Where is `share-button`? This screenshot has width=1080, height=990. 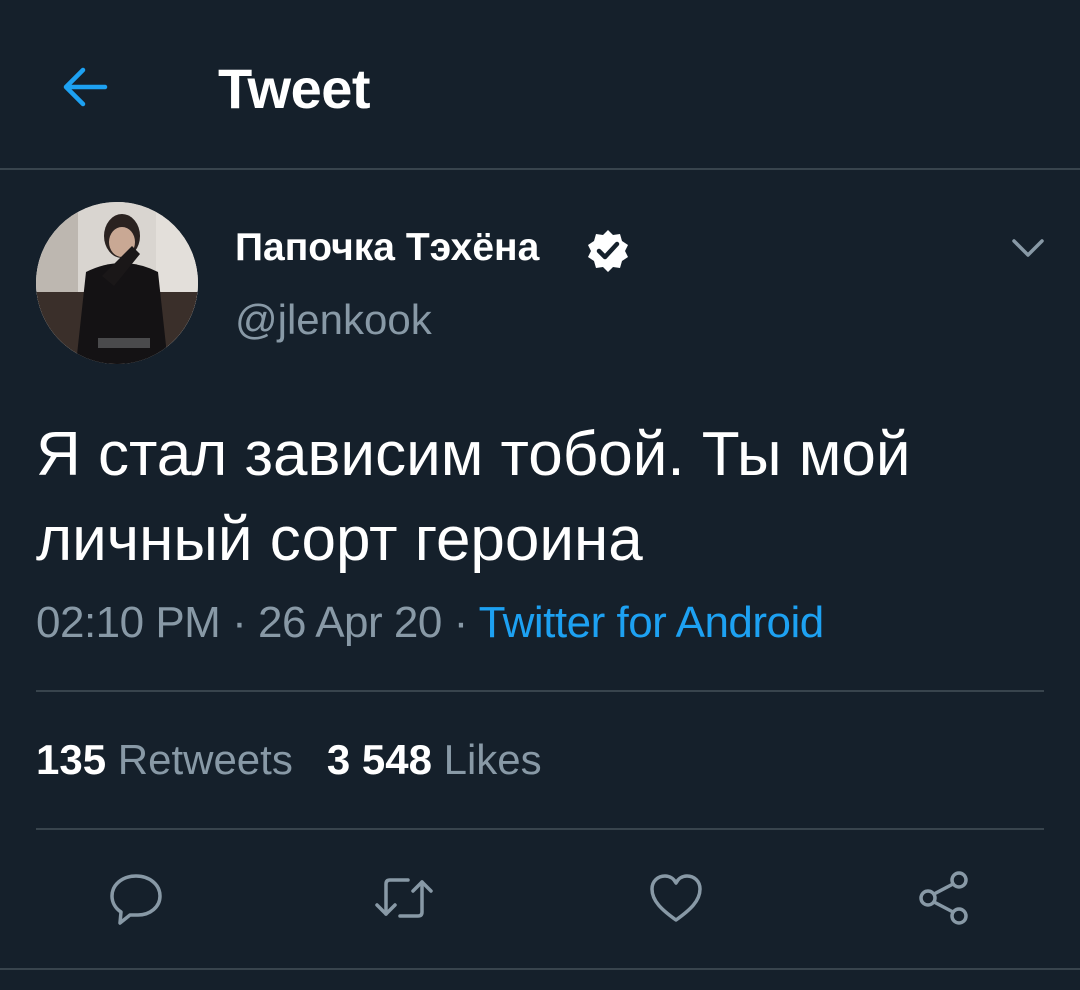 share-button is located at coordinates (944, 898).